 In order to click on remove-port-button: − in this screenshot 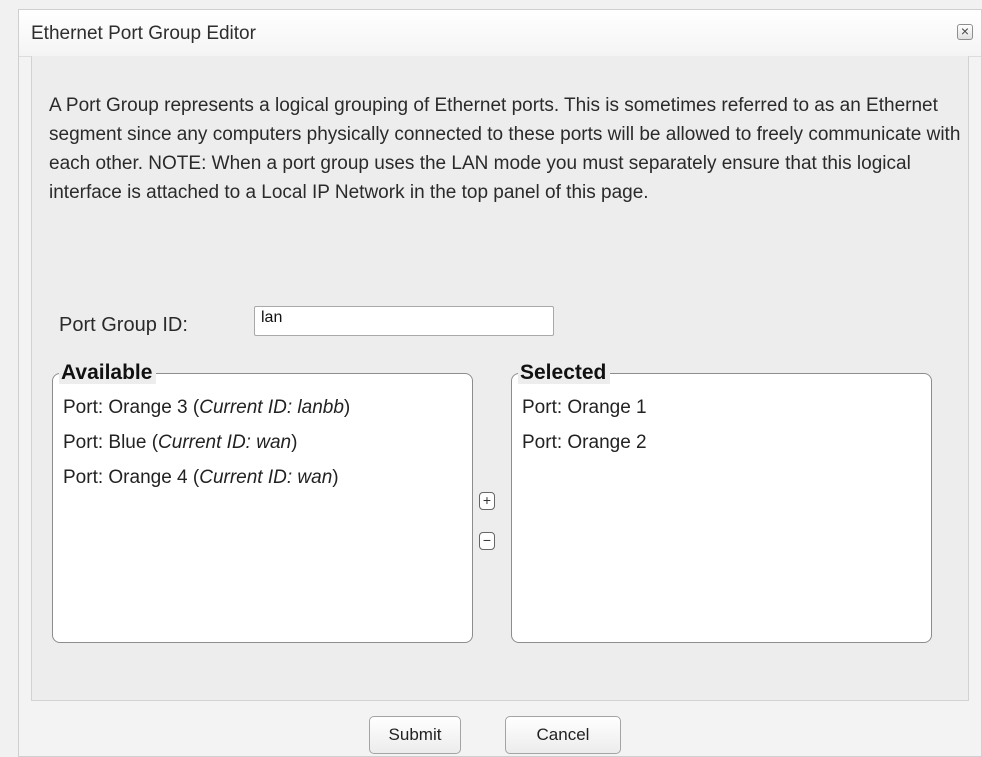, I will do `click(487, 541)`.